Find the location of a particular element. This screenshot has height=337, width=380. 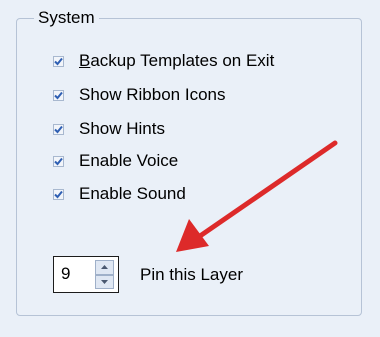

red-arrow-annotation is located at coordinates (257, 196).